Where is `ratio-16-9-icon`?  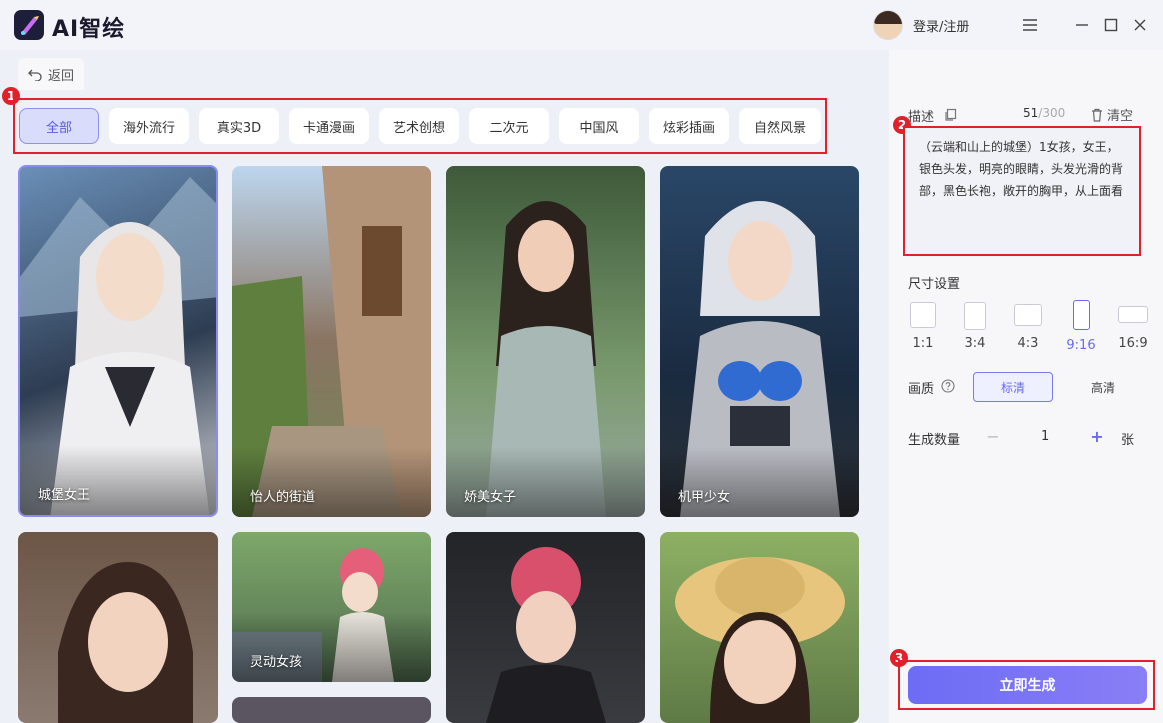 ratio-16-9-icon is located at coordinates (1133, 314).